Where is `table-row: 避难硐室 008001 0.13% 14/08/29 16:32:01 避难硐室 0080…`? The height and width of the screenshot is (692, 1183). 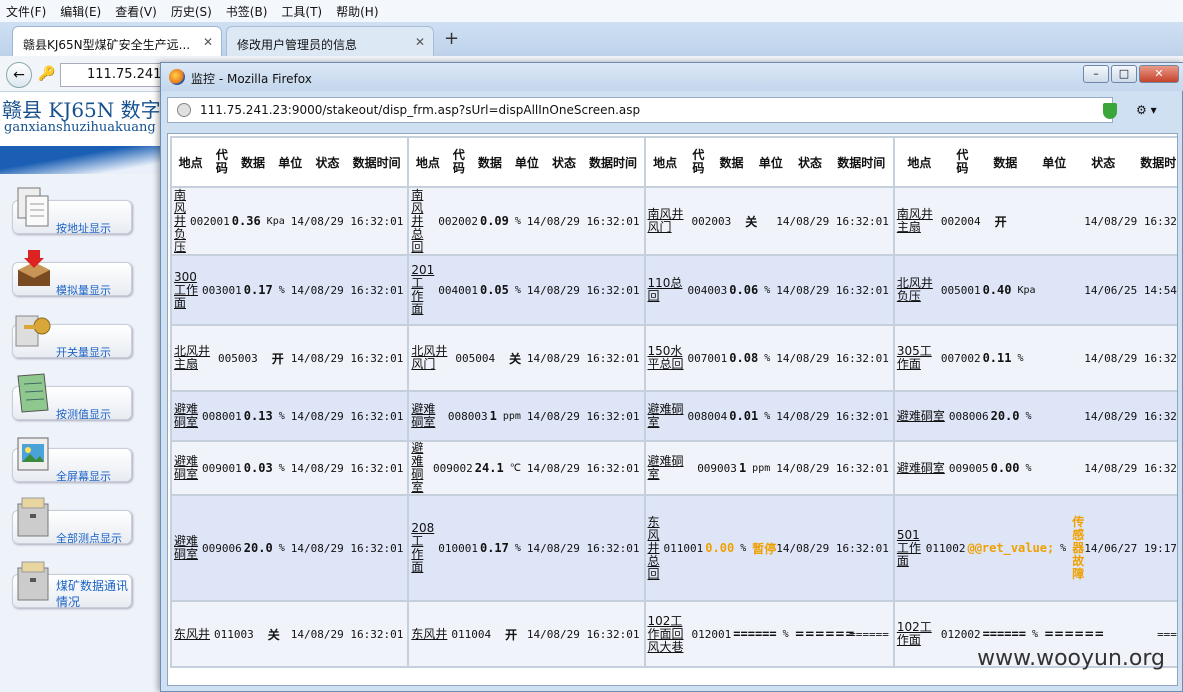 table-row: 避难硐室 008001 0.13% 14/08/29 16:32:01 避难硐室 0080… is located at coordinates (673, 416).